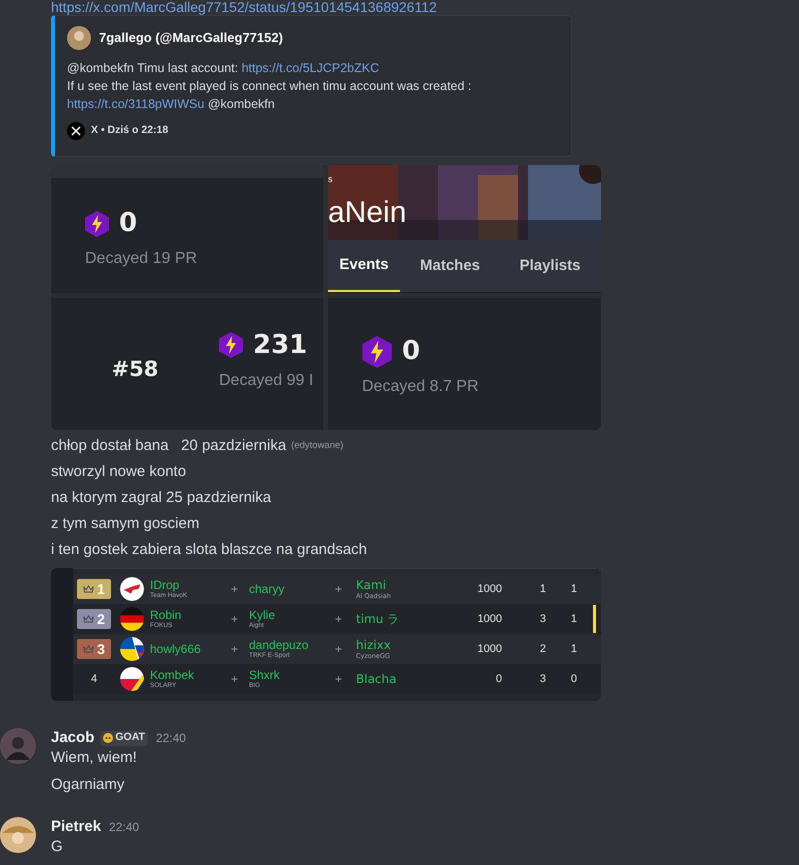 The image size is (799, 865). What do you see at coordinates (421, 387) in the screenshot?
I see `decayed-label: Decayed 8.7 PR` at bounding box center [421, 387].